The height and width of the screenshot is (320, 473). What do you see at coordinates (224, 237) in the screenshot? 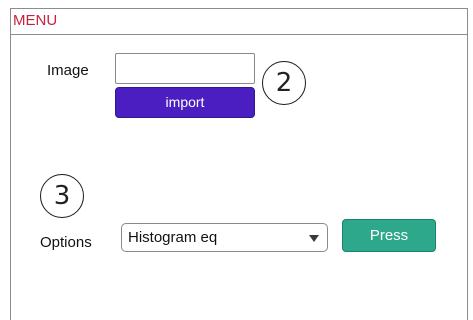
I see `options-select: Histogram eq` at bounding box center [224, 237].